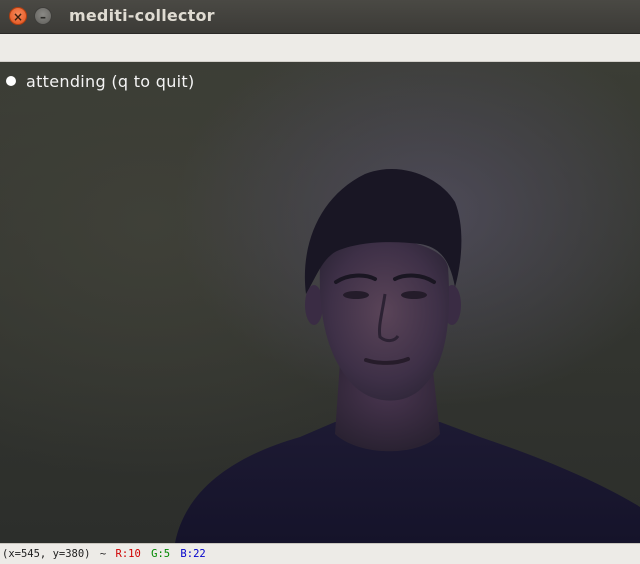  I want to click on status-overlay-text: attending (q to quit), so click(110, 81).